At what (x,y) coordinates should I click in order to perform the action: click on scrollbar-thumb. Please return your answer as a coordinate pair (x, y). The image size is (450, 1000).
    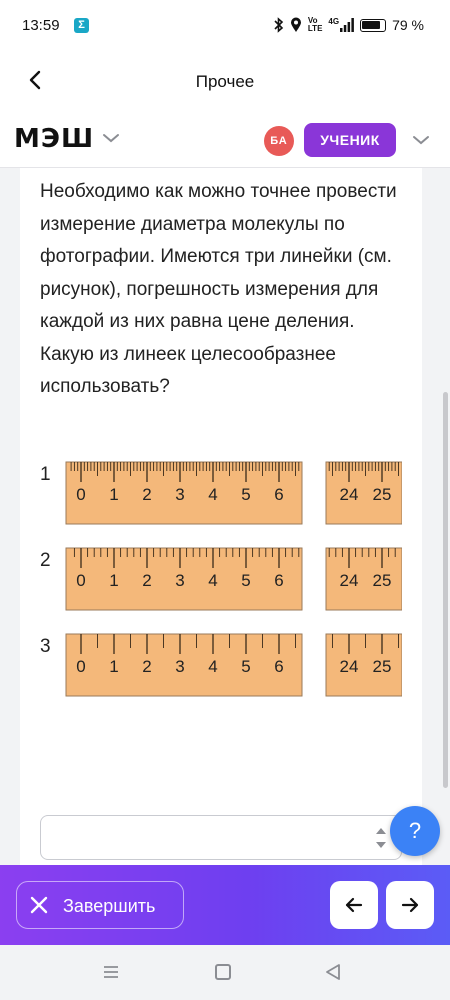
    Looking at the image, I should click on (445, 590).